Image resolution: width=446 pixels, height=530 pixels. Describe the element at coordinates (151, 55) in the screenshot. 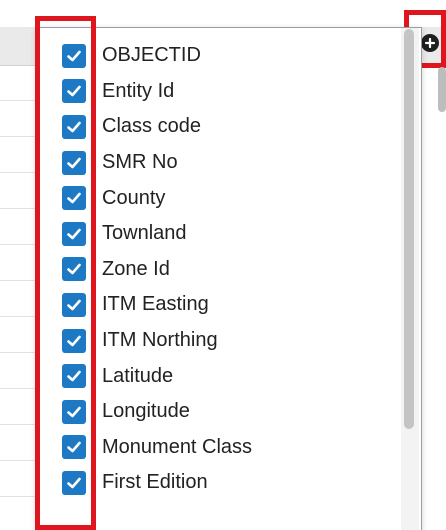

I see `field-label: OBJECTID` at that location.